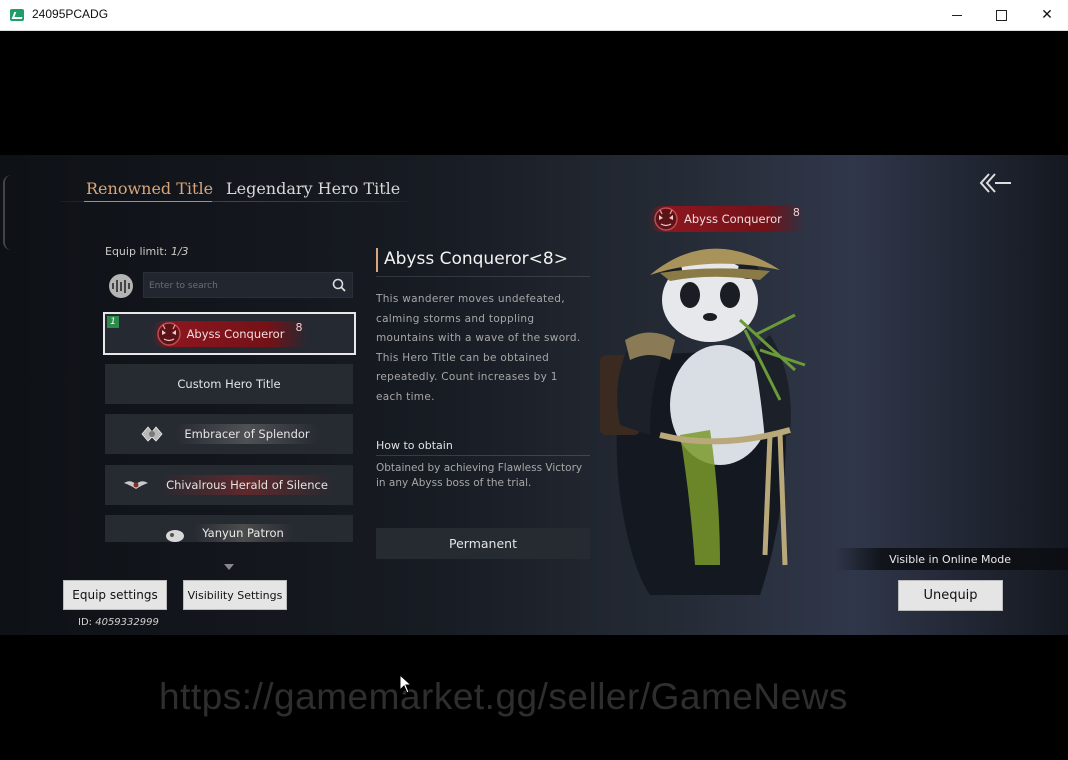  I want to click on equip-limit: Equip limit: 1/3, so click(147, 251).